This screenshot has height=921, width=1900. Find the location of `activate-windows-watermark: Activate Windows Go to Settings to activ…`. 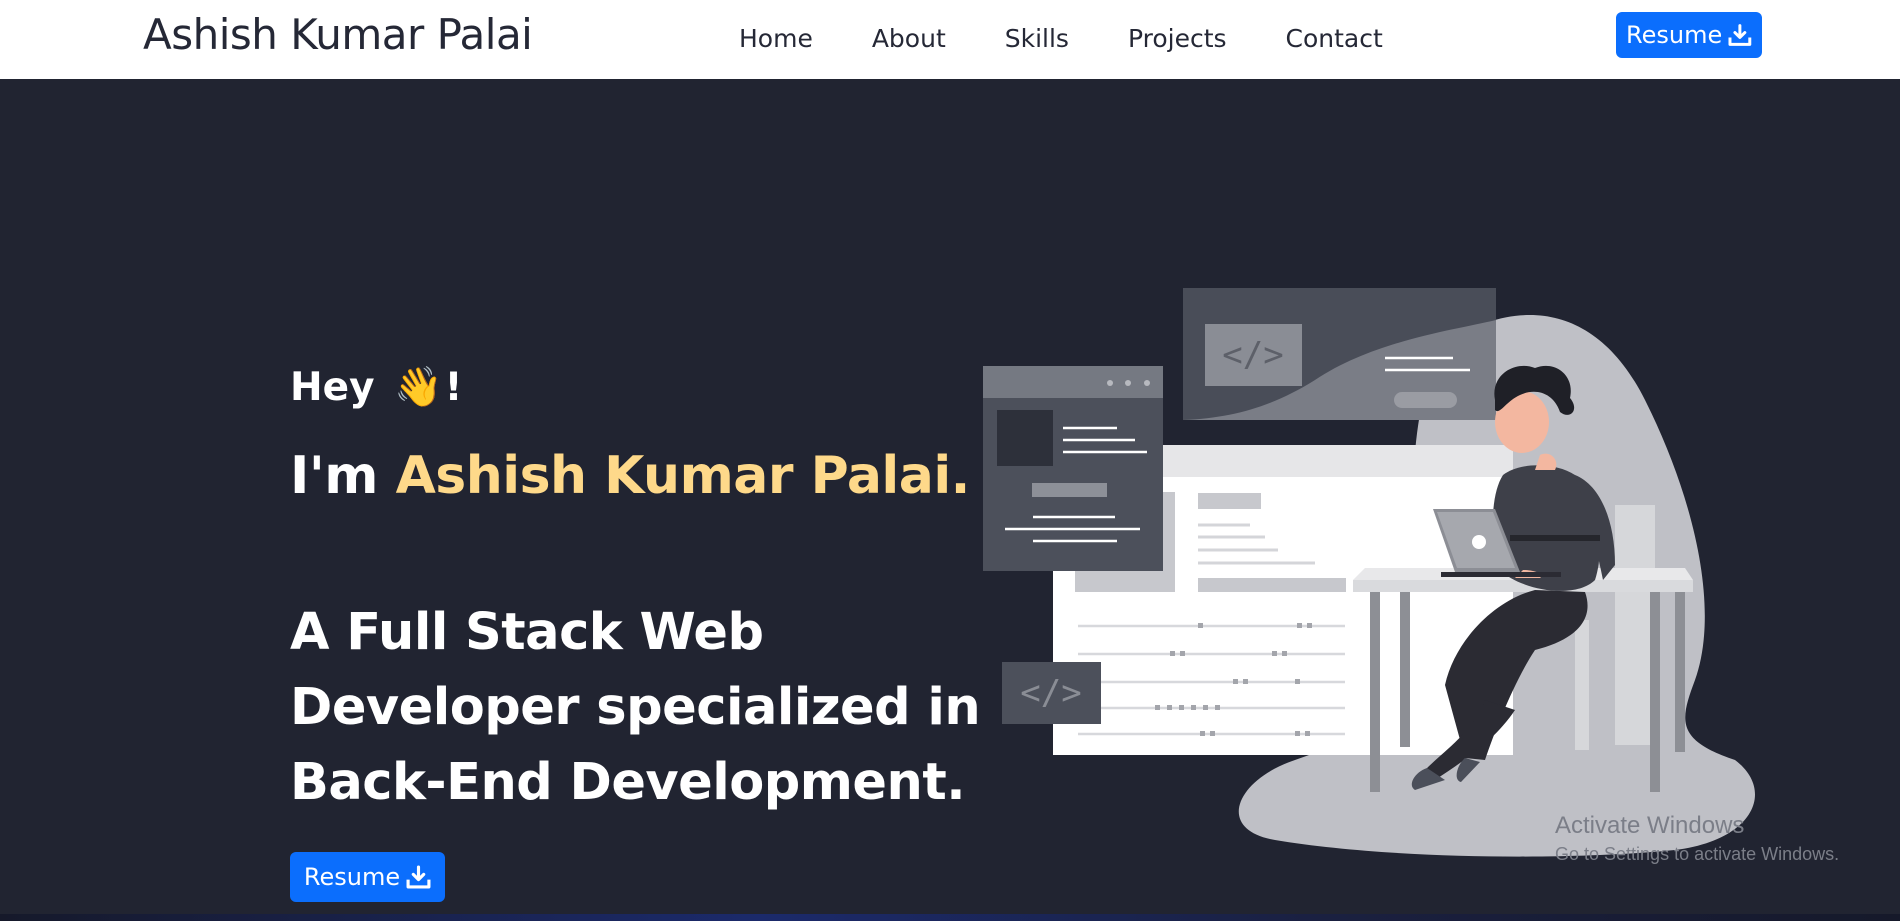

activate-windows-watermark: Activate Windows Go to Settings to activ… is located at coordinates (1697, 838).